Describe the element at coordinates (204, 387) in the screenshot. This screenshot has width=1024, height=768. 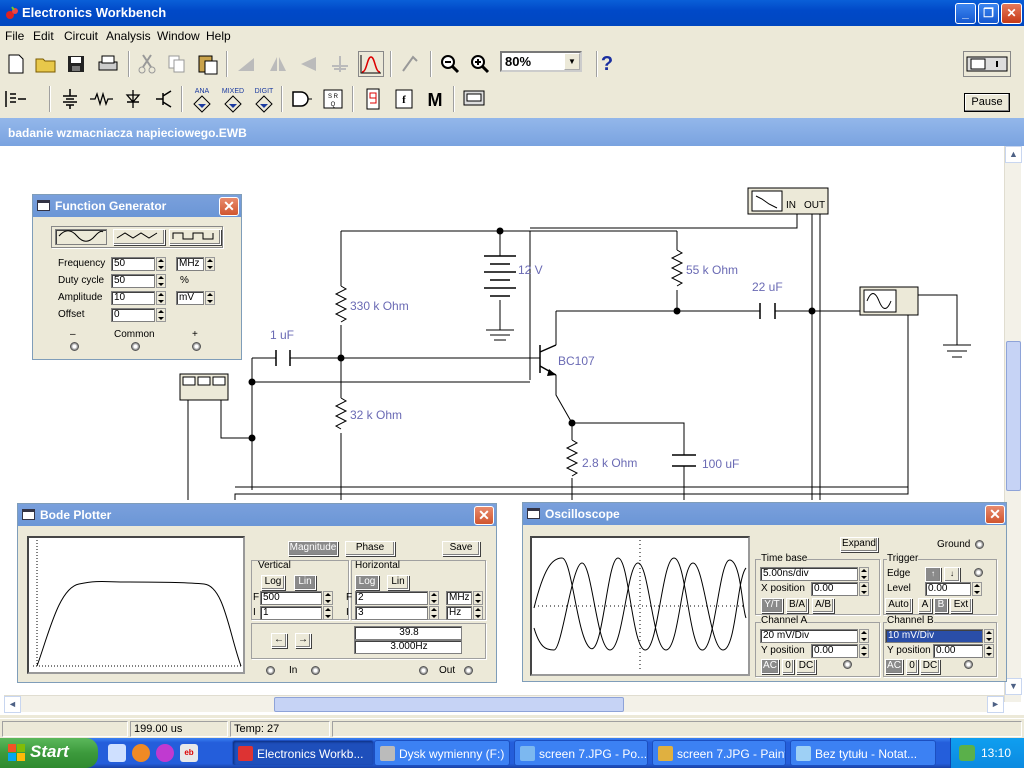
I see `function-generator-icon` at that location.